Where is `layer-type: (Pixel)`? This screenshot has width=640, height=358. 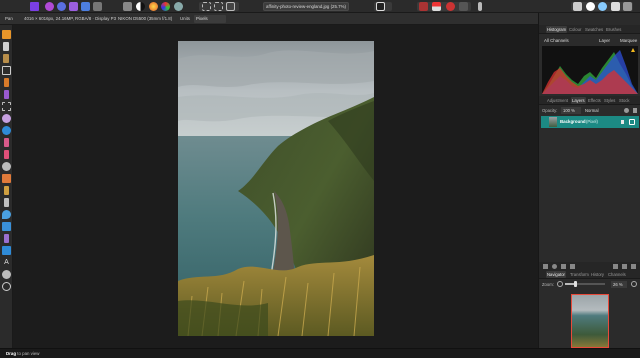 layer-type: (Pixel) is located at coordinates (592, 121).